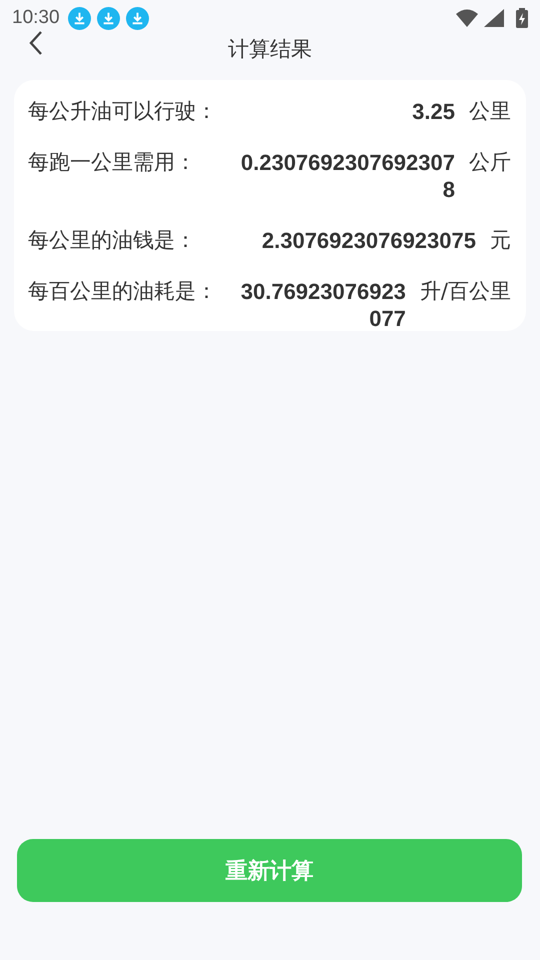  What do you see at coordinates (323, 305) in the screenshot?
I see `result-value: 30.76923076923077` at bounding box center [323, 305].